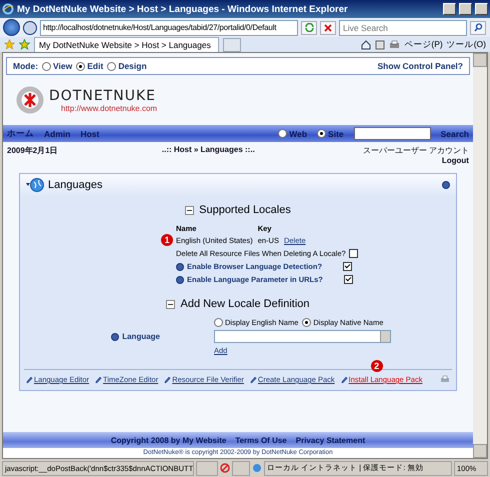  I want to click on mode-option: Edit, so click(95, 66).